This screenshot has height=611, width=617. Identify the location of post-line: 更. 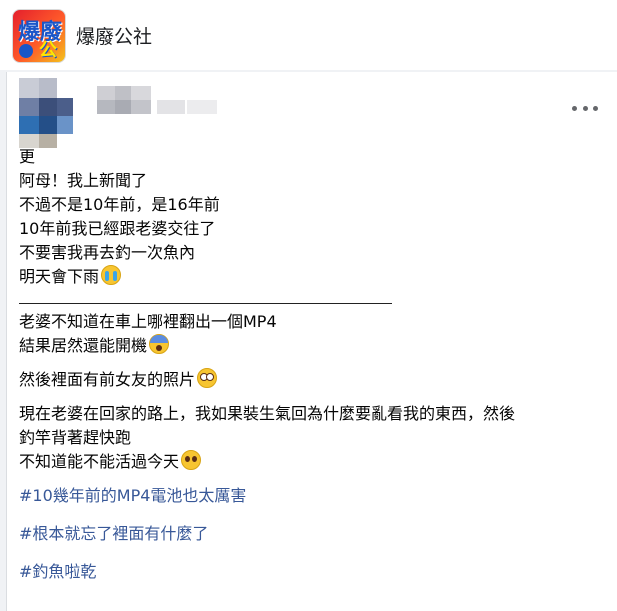
(27, 156).